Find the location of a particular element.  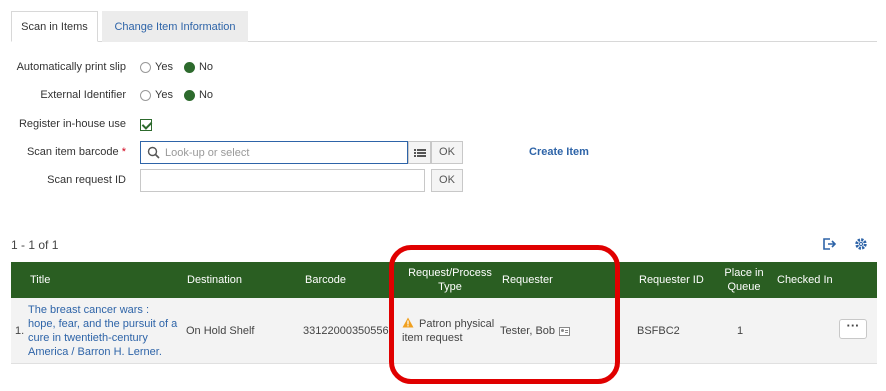

requester-cell: Tester, Bob is located at coordinates (555, 331).